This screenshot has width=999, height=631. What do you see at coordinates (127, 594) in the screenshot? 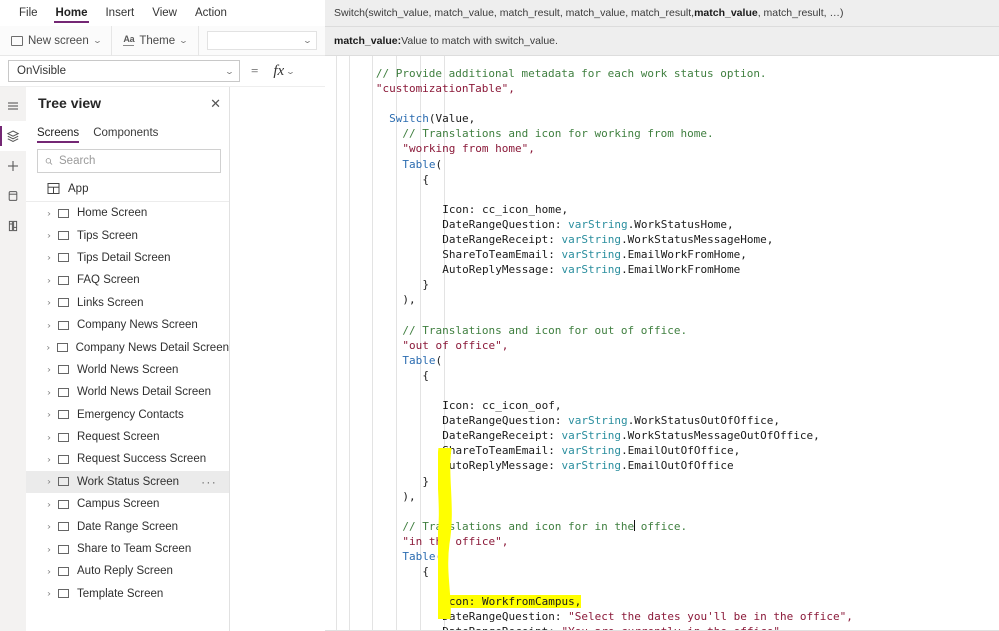
I see `tree-item-screen: › Template Screen` at bounding box center [127, 594].